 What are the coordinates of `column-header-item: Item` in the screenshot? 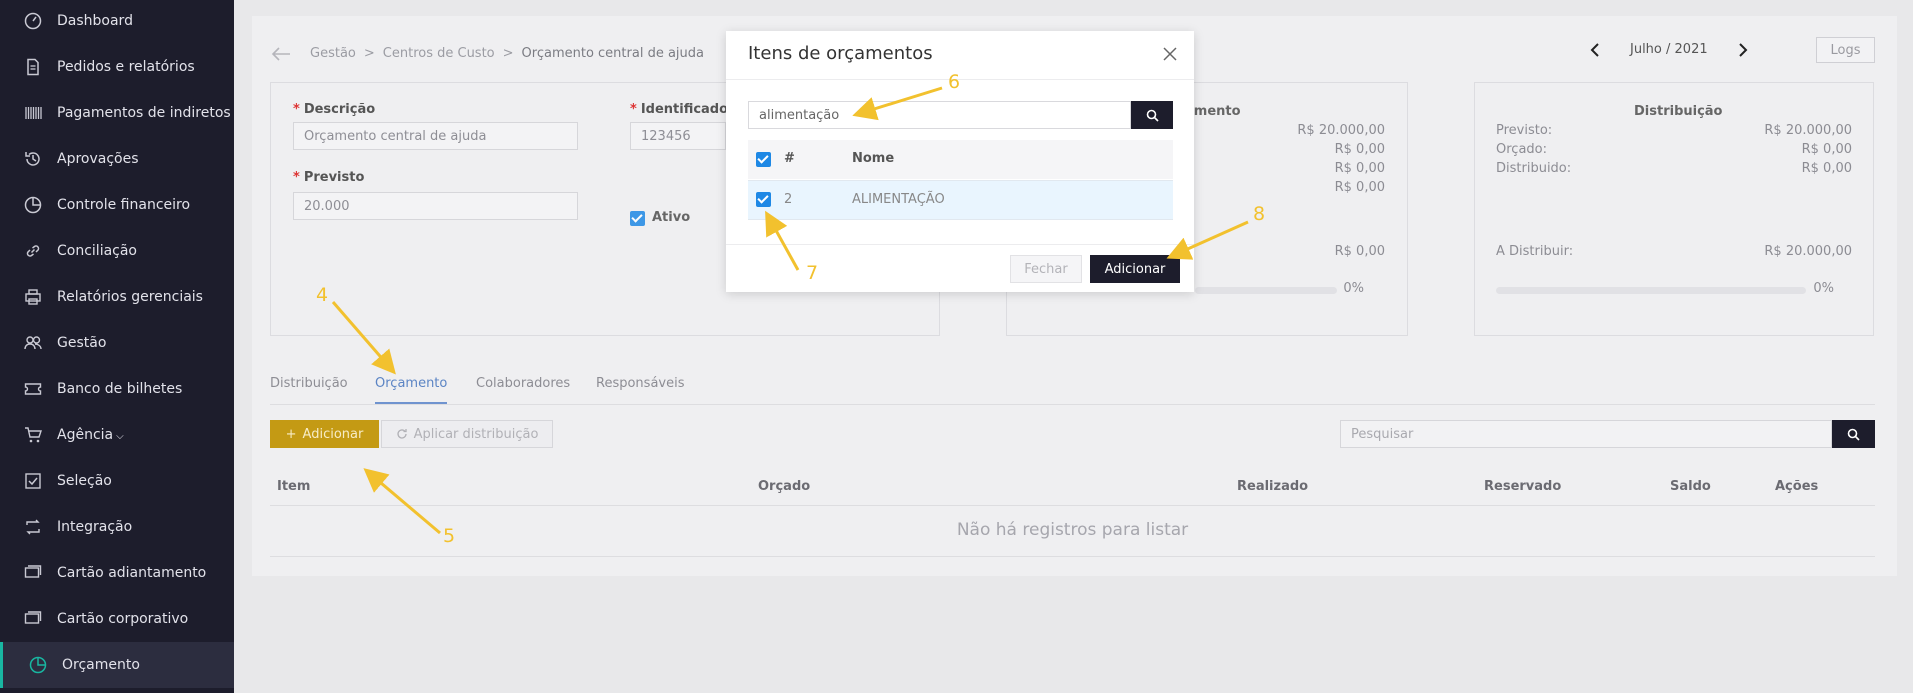 It's located at (294, 486).